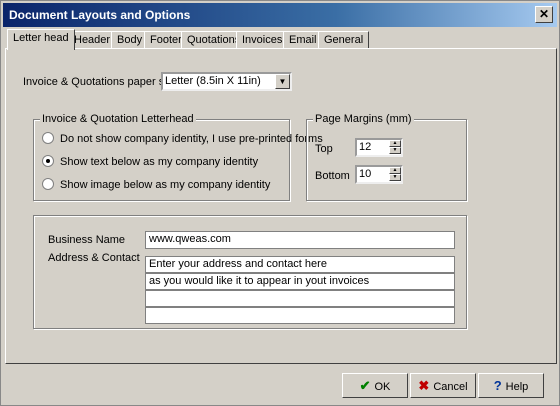  Describe the element at coordinates (48, 161) in the screenshot. I see `radio-dot-selected-icon` at that location.